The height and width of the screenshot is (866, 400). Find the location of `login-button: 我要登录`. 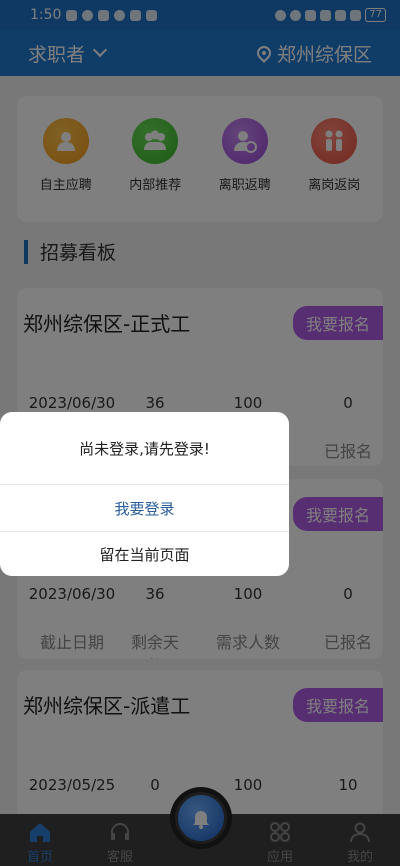

login-button: 我要登录 is located at coordinates (144, 508).